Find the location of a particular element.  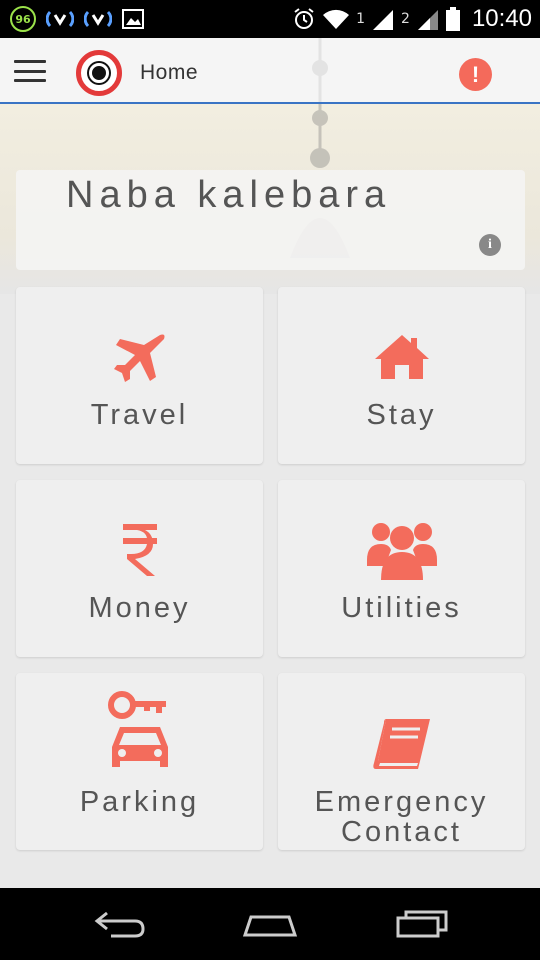

battery-icon is located at coordinates (452, 19).